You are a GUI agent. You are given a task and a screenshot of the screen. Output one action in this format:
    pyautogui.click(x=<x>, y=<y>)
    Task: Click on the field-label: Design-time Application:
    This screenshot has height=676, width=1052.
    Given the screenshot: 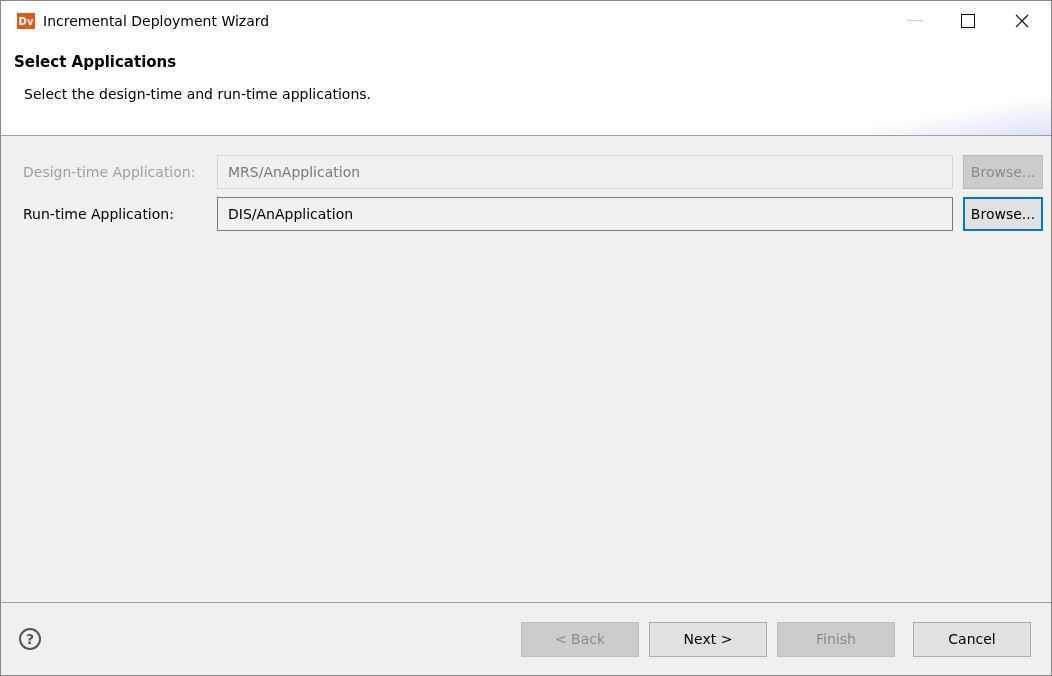 What is the action you would take?
    pyautogui.click(x=110, y=172)
    